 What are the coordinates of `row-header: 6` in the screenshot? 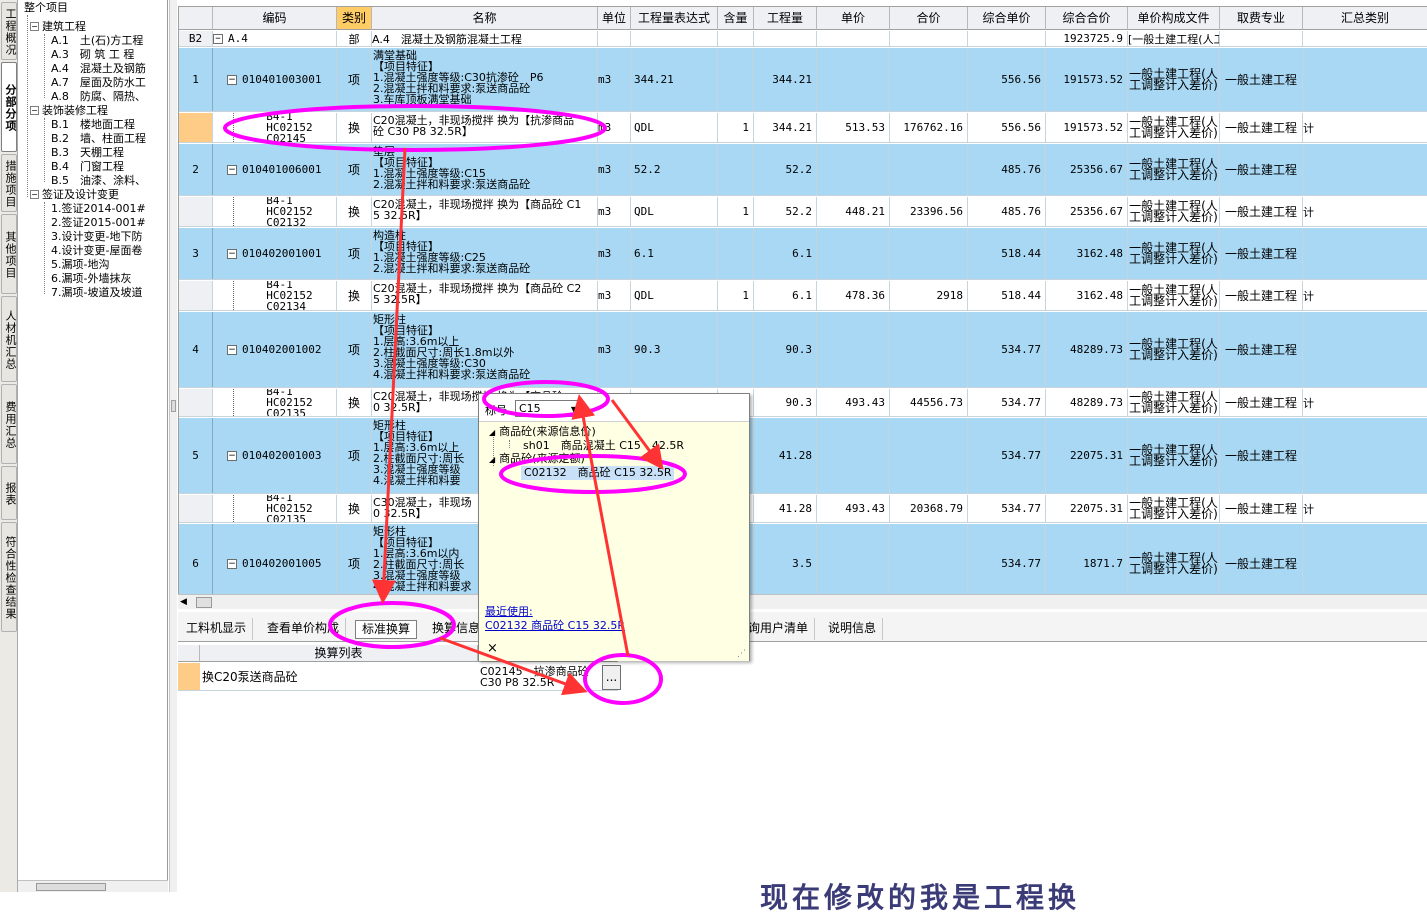 It's located at (196, 559).